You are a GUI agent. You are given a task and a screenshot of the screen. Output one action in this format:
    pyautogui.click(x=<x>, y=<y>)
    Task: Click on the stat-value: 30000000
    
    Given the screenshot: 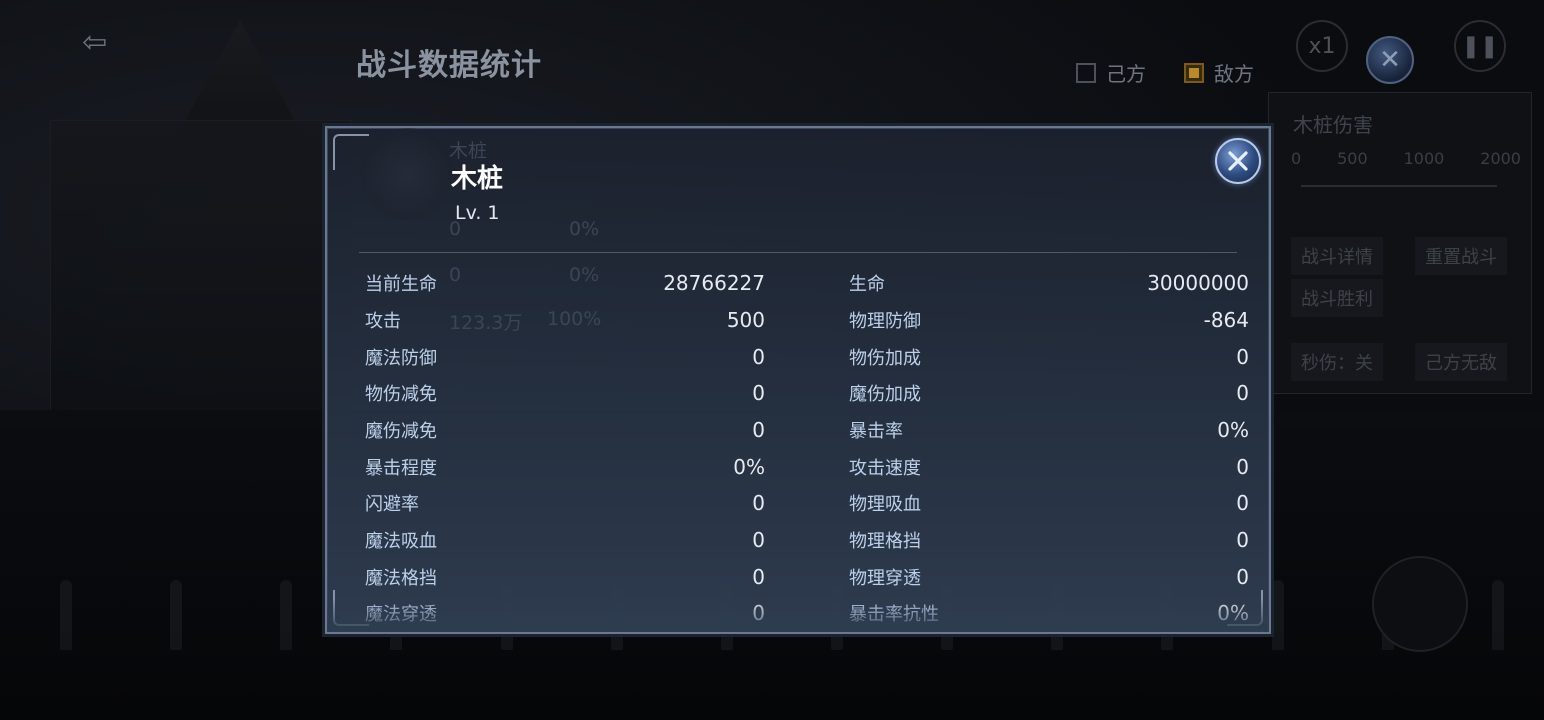 What is the action you would take?
    pyautogui.click(x=1198, y=283)
    